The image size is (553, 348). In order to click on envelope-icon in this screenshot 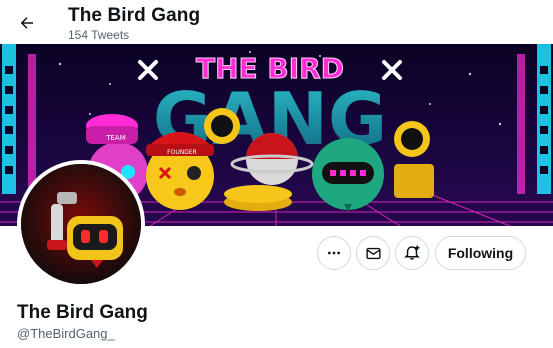, I will do `click(373, 253)`.